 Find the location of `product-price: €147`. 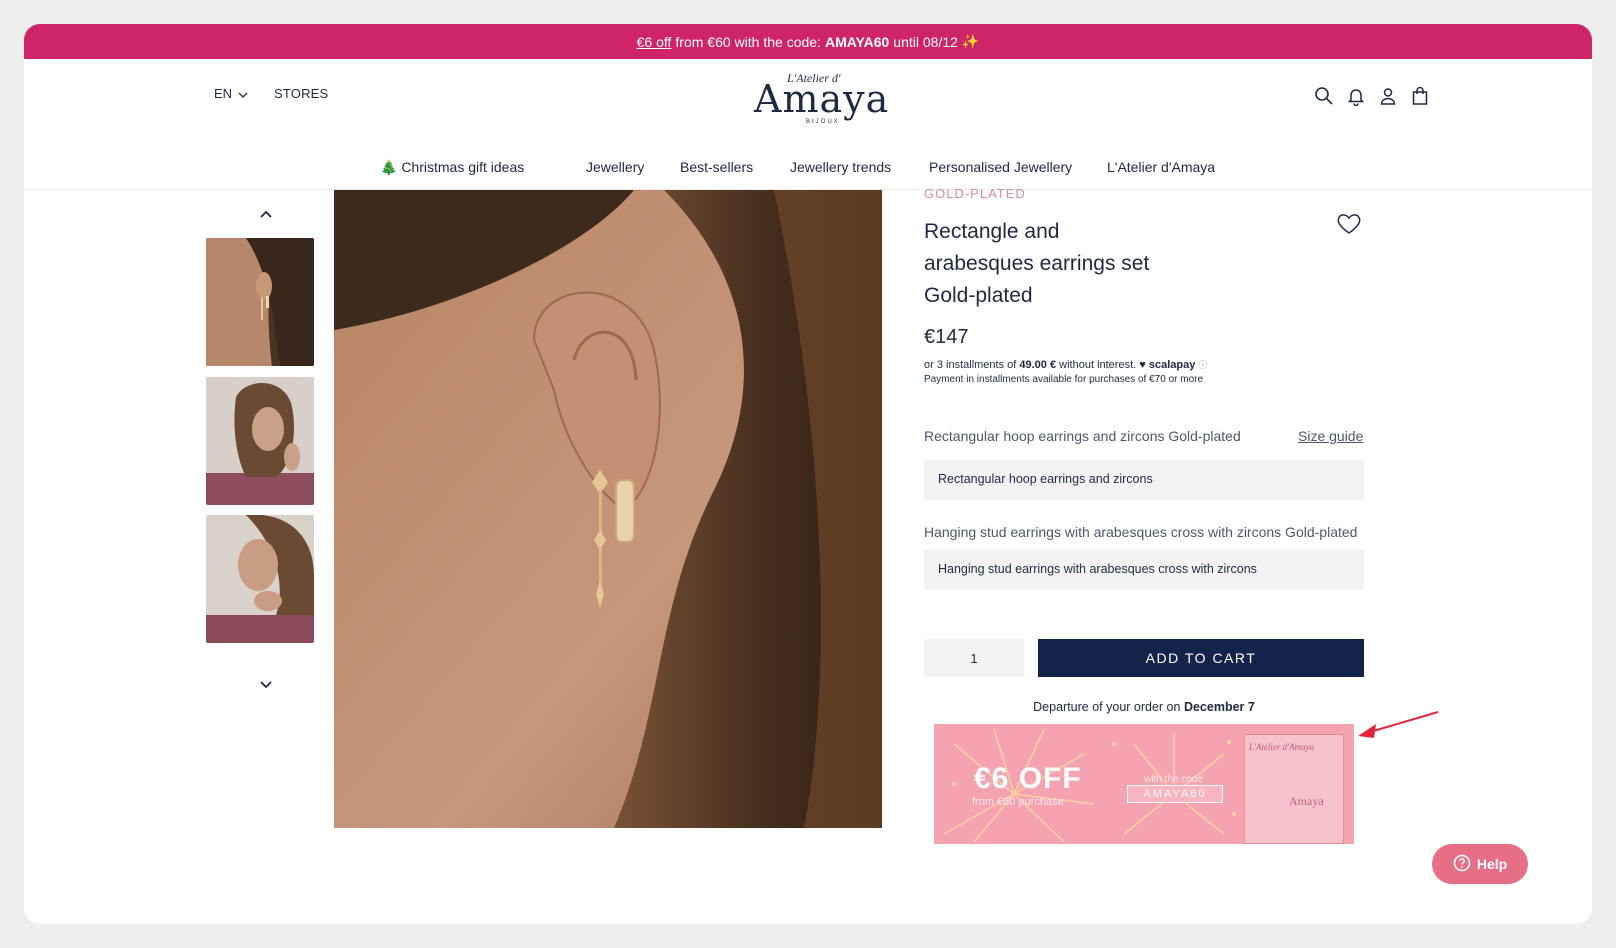

product-price: €147 is located at coordinates (946, 337).